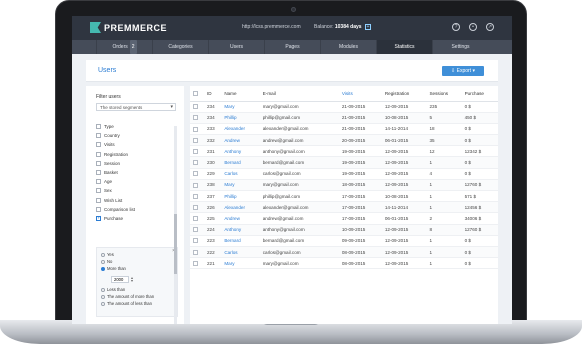  I want to click on nav-tab-categories: Categories, so click(180, 47).